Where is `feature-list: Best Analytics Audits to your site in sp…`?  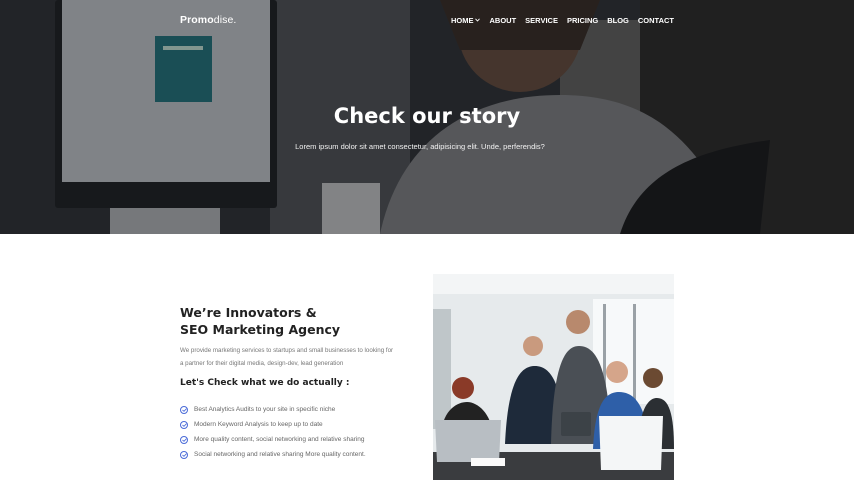 feature-list: Best Analytics Audits to your site in sp… is located at coordinates (273, 432).